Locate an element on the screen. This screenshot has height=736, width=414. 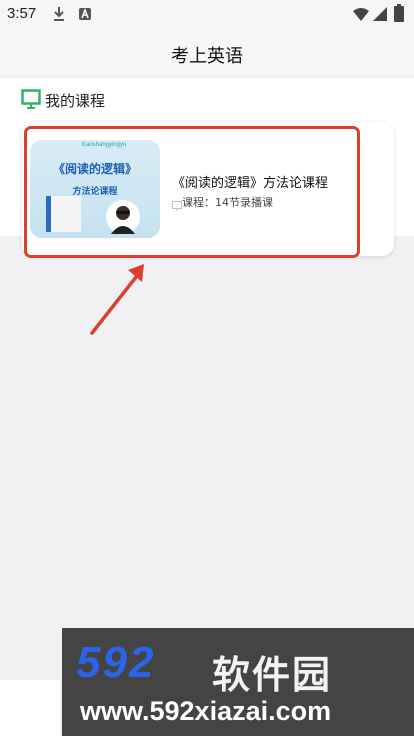
battery-icon is located at coordinates (399, 15).